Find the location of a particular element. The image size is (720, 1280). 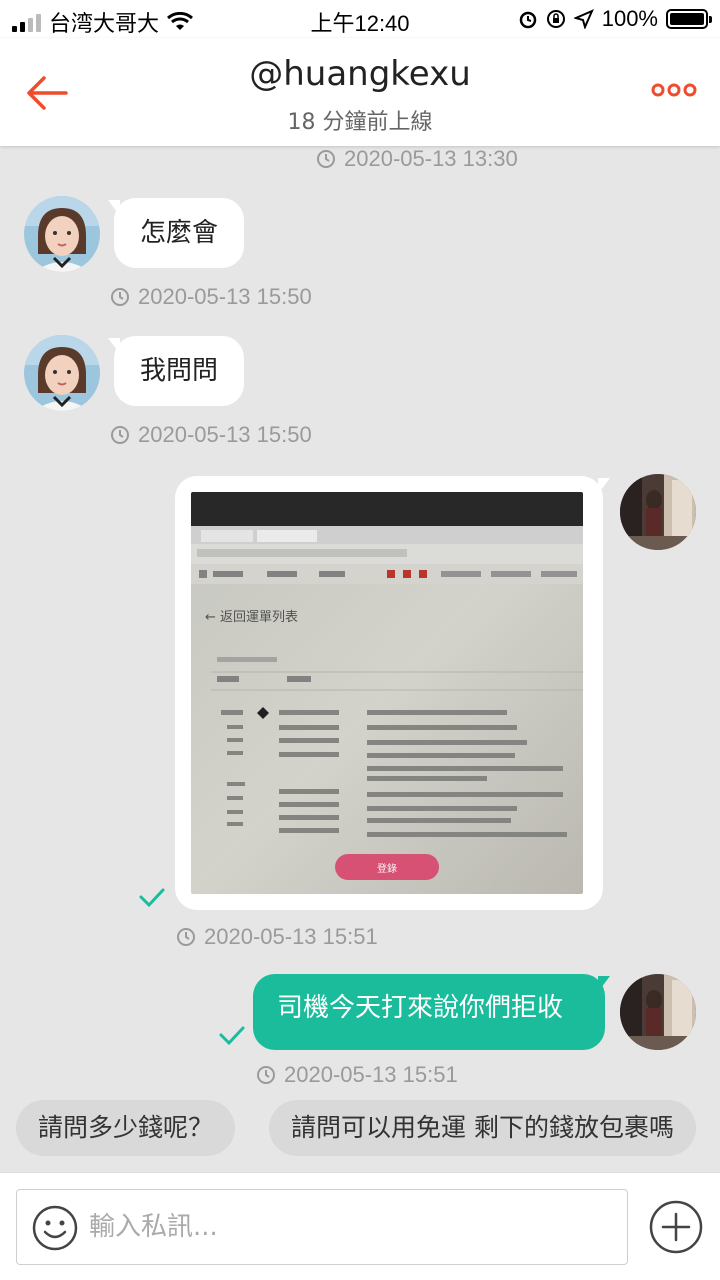

quick-reply-chip: 請問多少錢呢？ is located at coordinates (126, 1128).